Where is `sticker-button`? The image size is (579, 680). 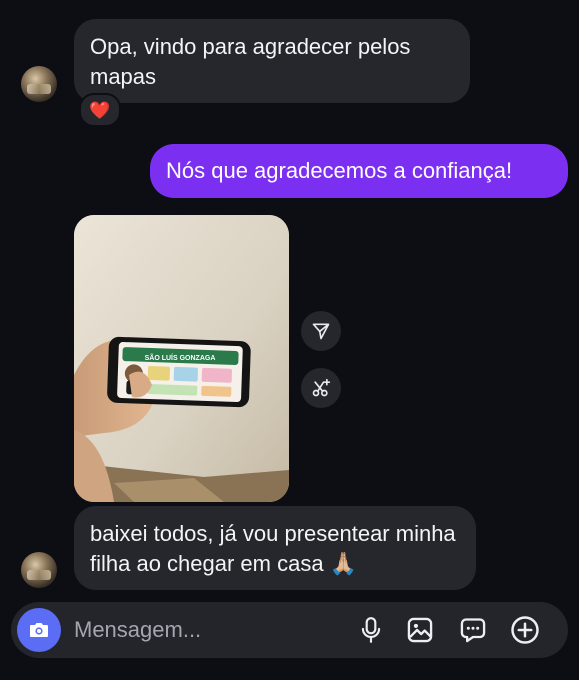
sticker-button is located at coordinates (473, 630).